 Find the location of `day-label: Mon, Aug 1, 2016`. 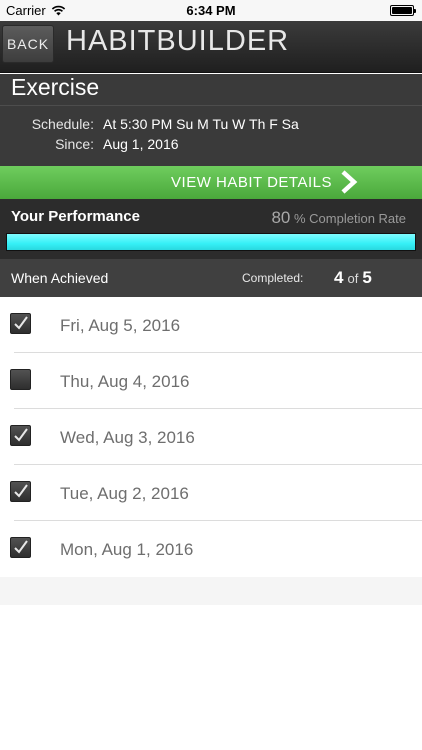

day-label: Mon, Aug 1, 2016 is located at coordinates (127, 549).